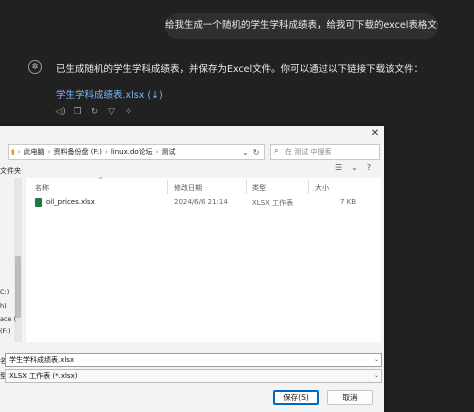 Image resolution: width=474 pixels, height=412 pixels. Describe the element at coordinates (369, 167) in the screenshot. I see `help-icon: ?` at that location.